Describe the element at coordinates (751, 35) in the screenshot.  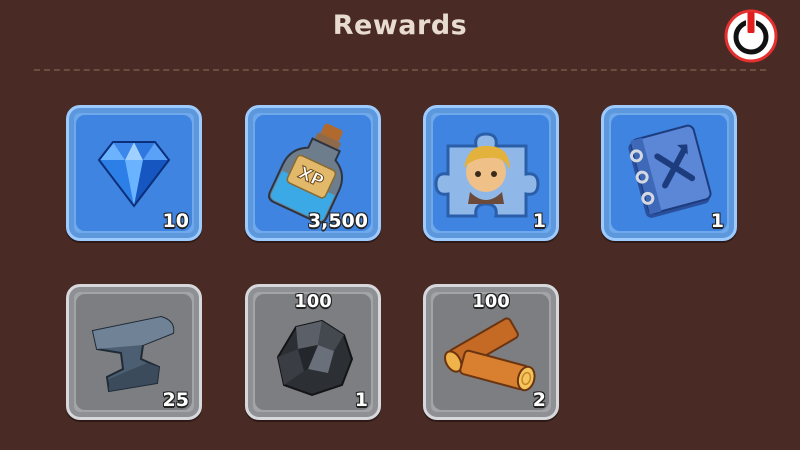
I see `power-icon` at that location.